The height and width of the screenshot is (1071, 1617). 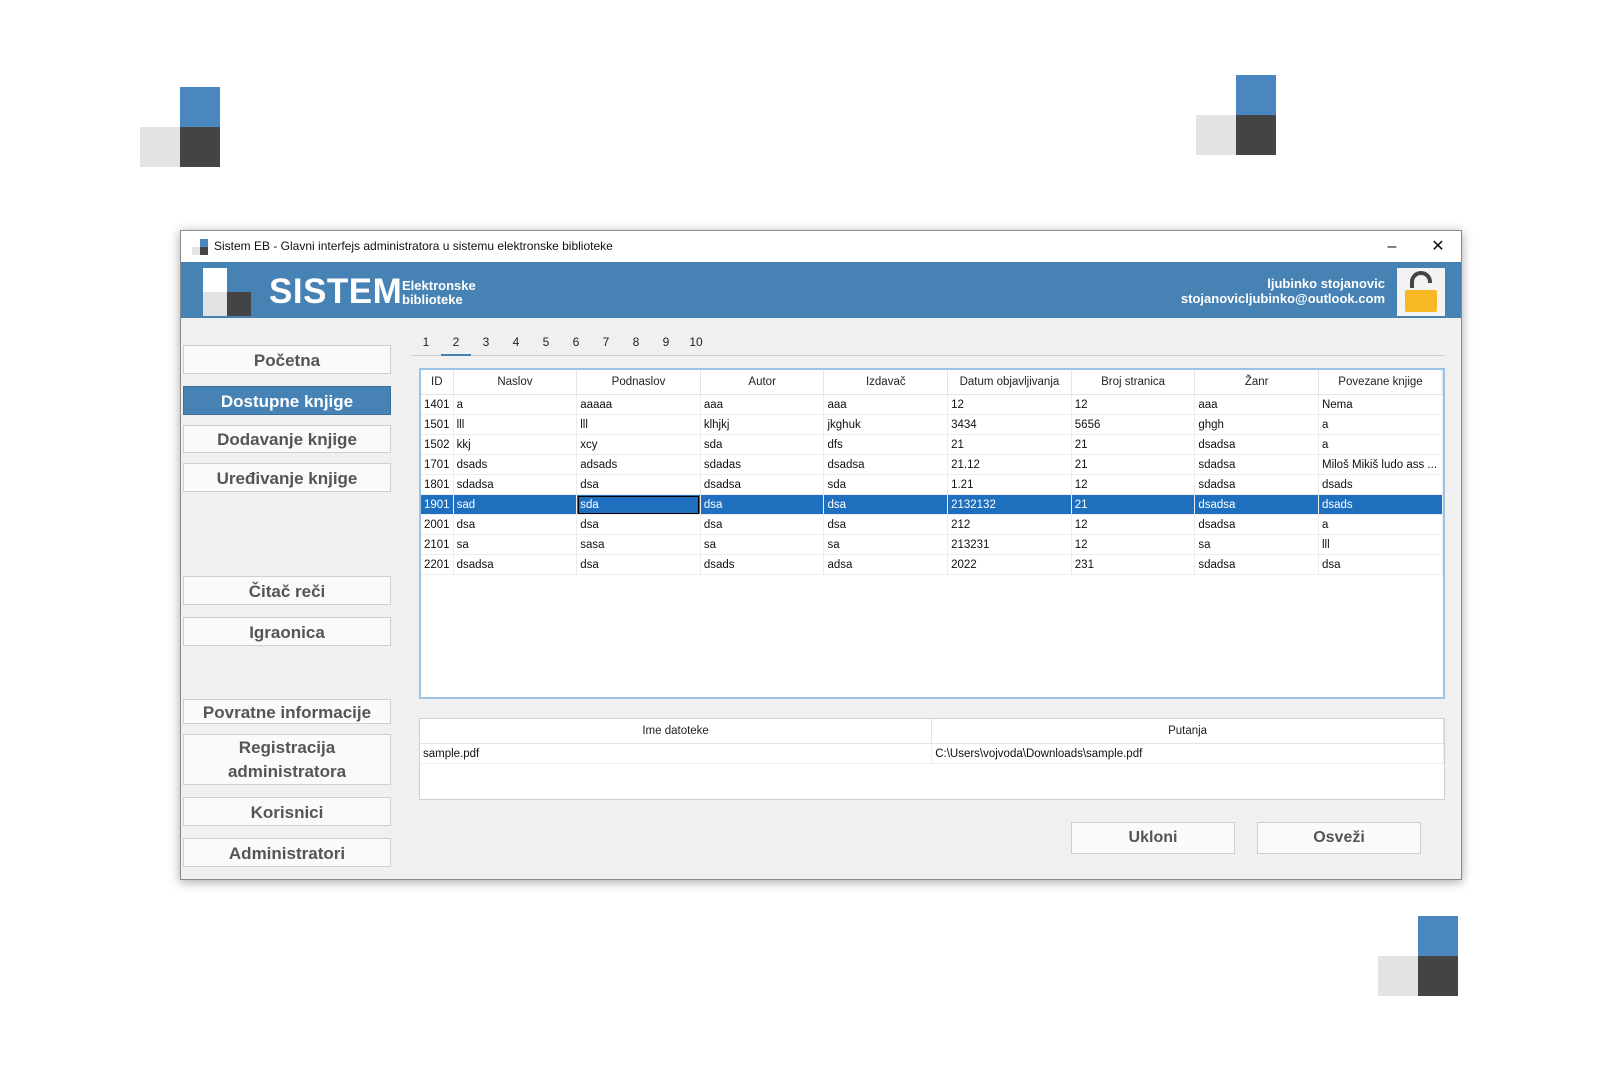 I want to click on column-header: Ime datoteke, so click(x=676, y=731).